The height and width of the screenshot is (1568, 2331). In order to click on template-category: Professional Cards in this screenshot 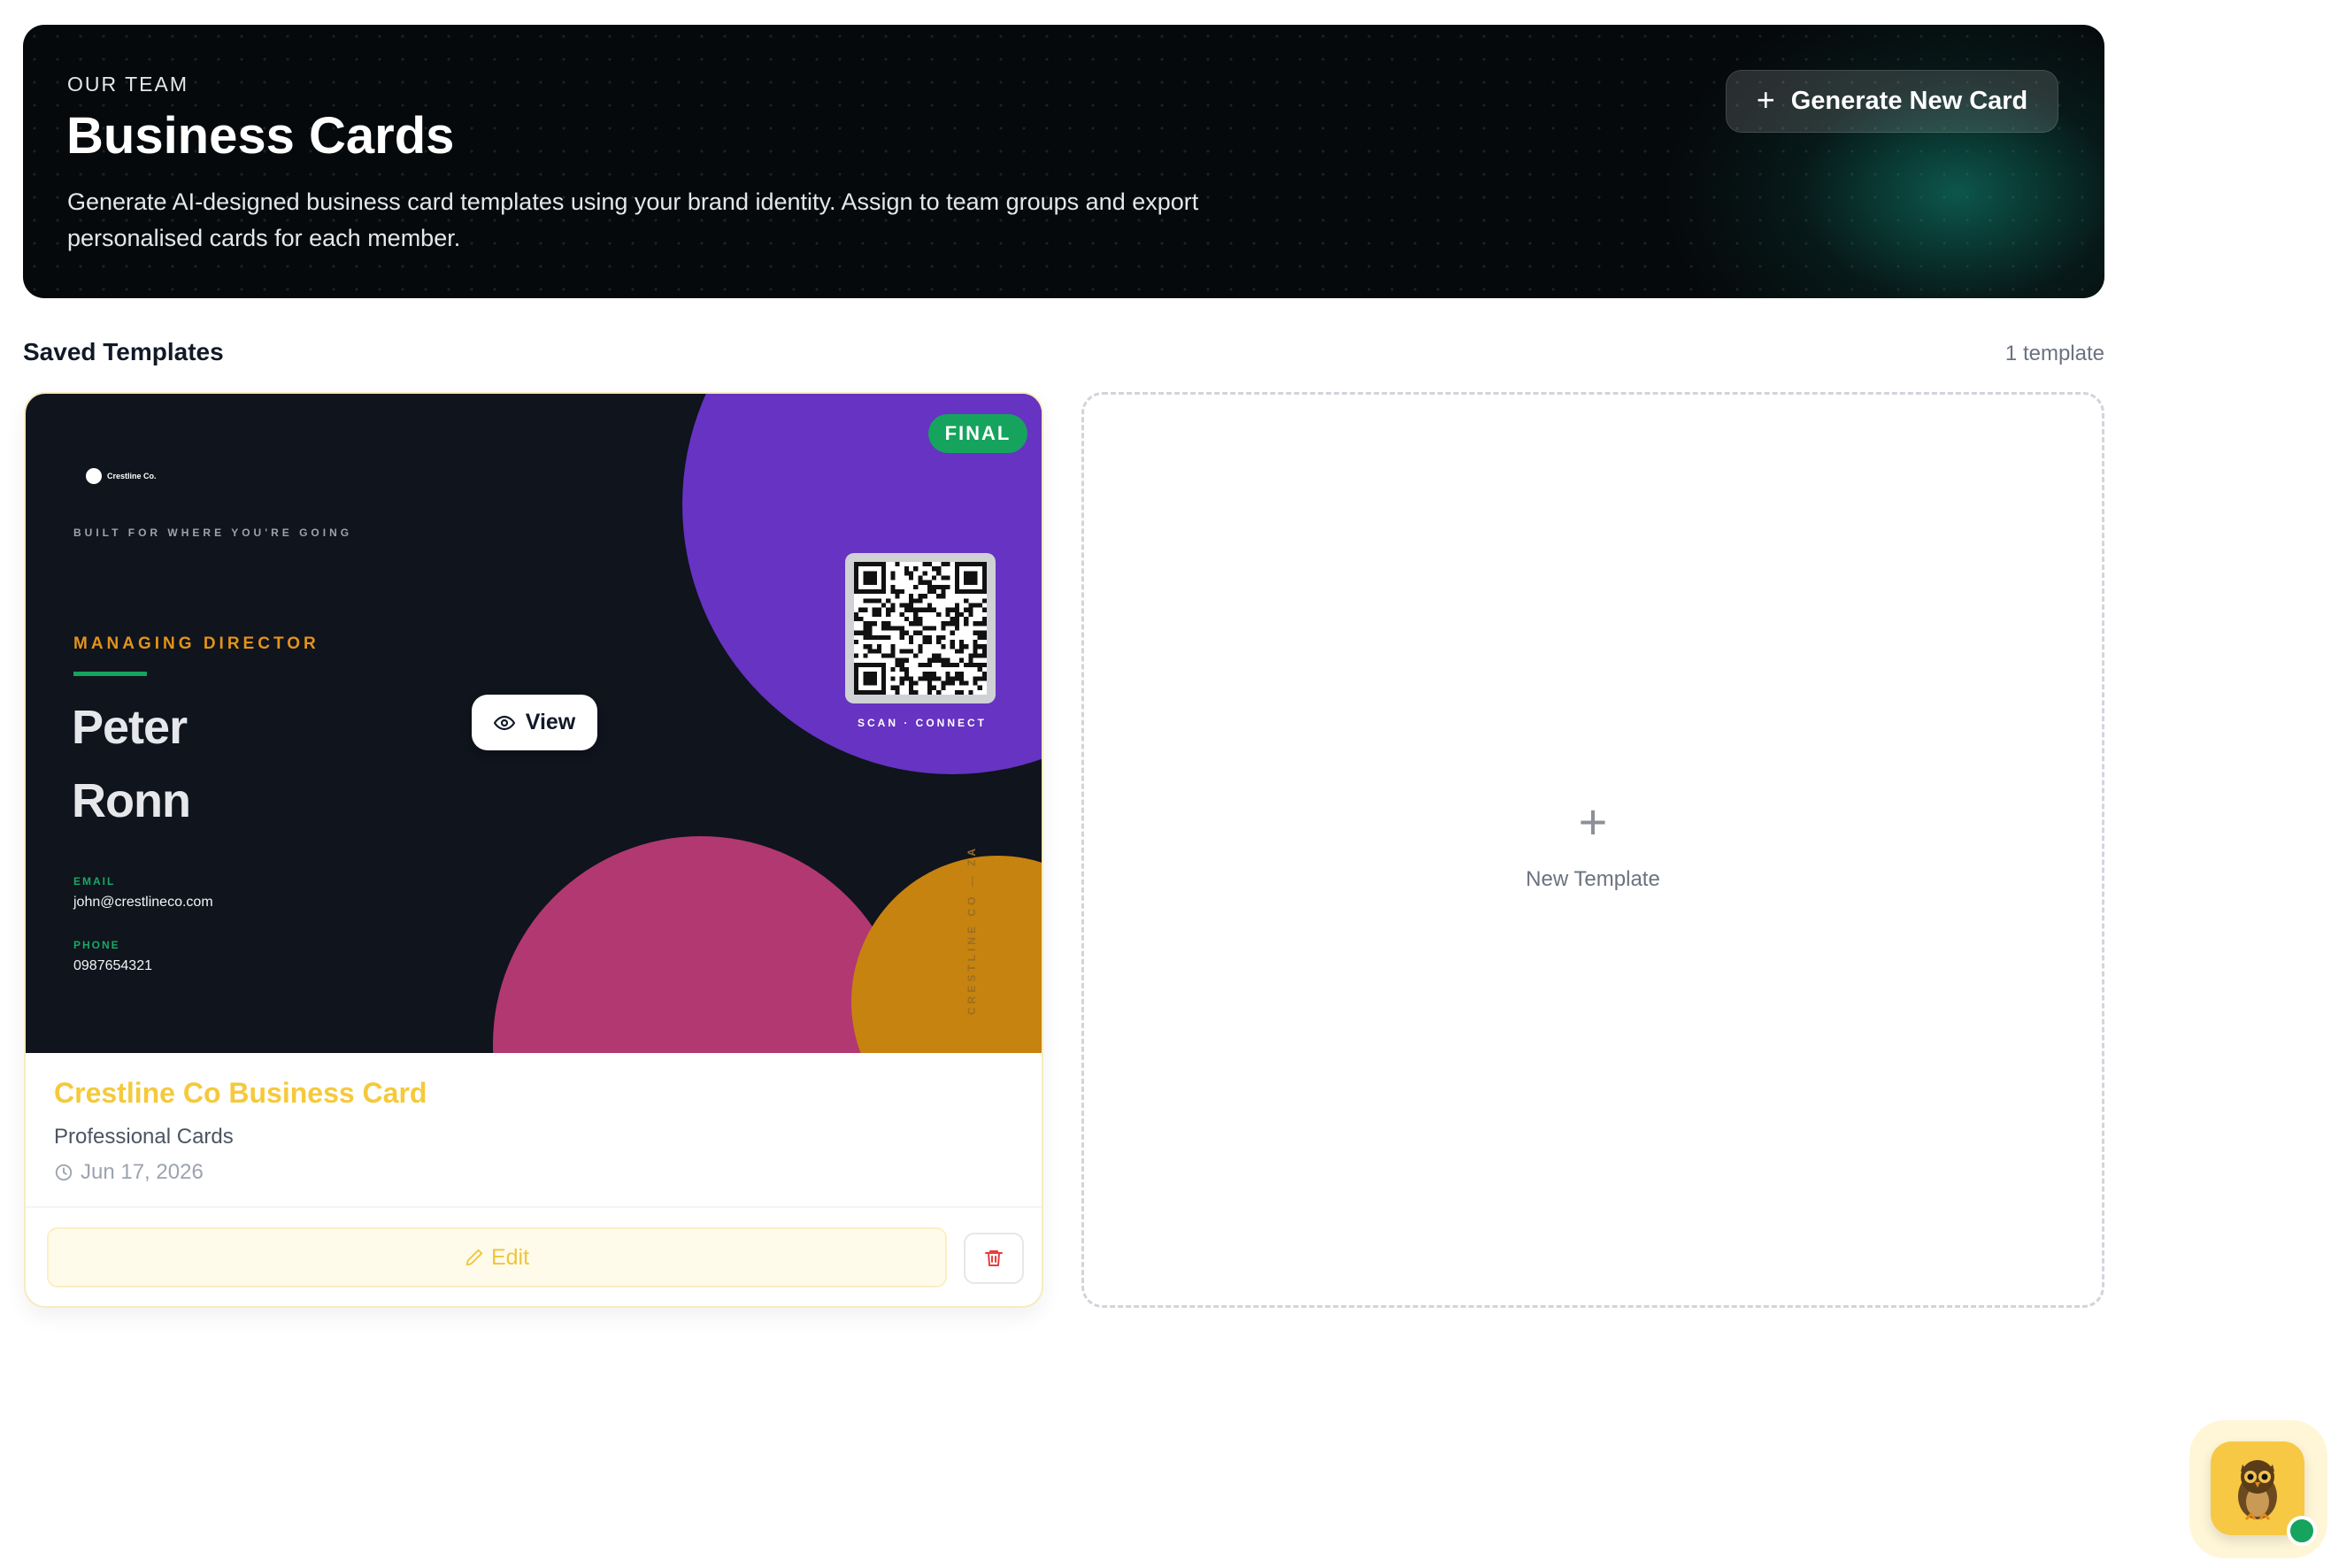, I will do `click(144, 1137)`.